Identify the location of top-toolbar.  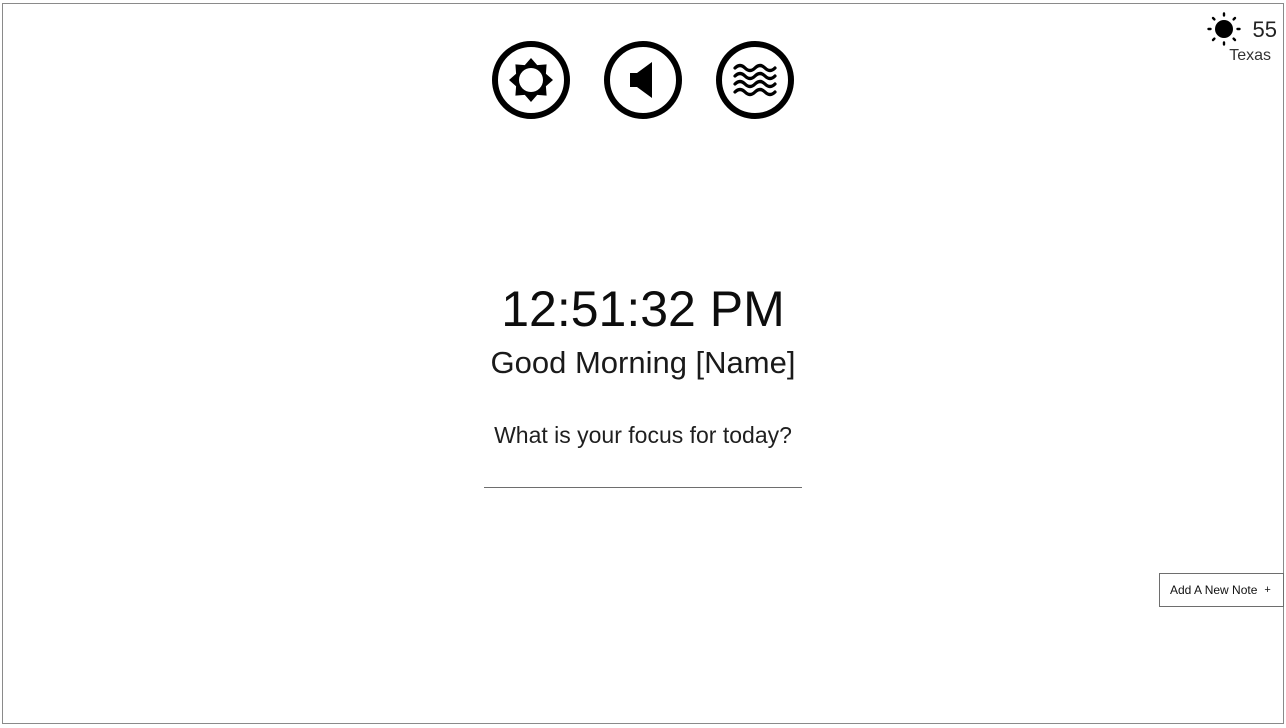
(643, 80).